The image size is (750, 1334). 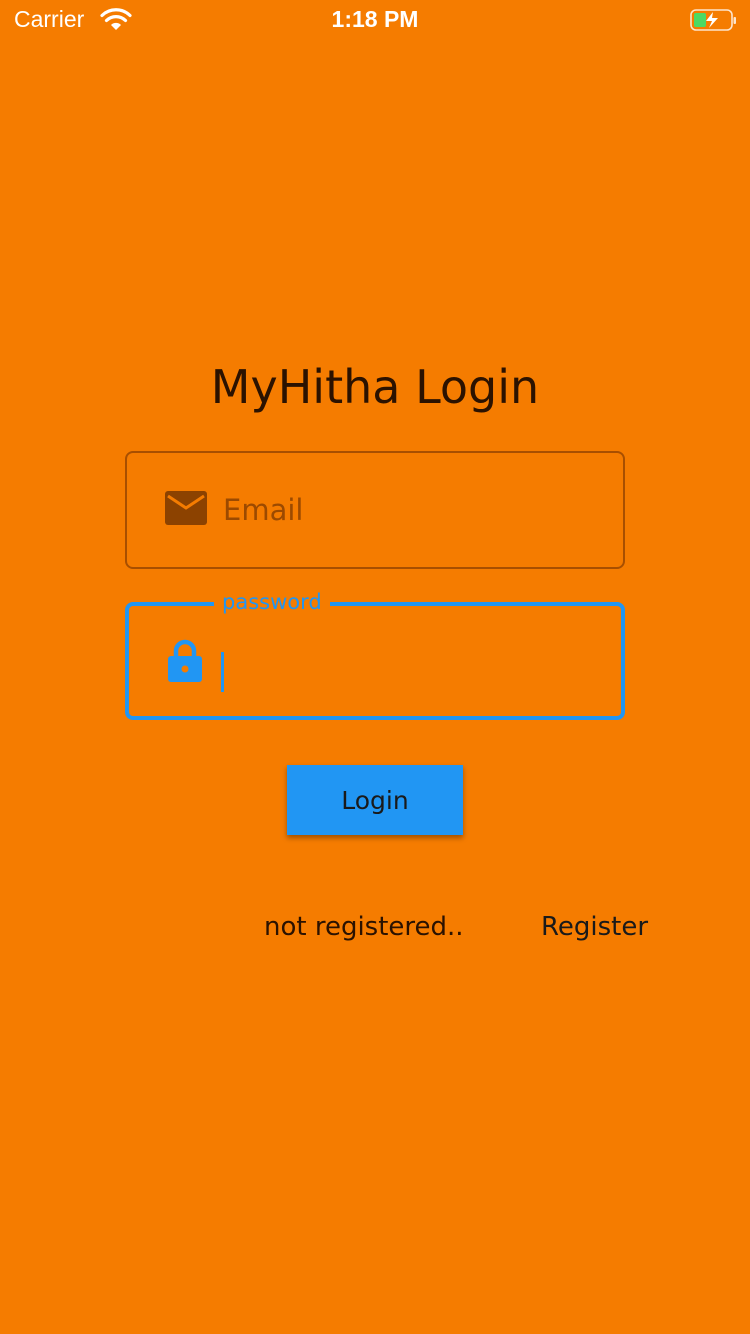 I want to click on page-title: MyHitha Login, so click(x=375, y=387).